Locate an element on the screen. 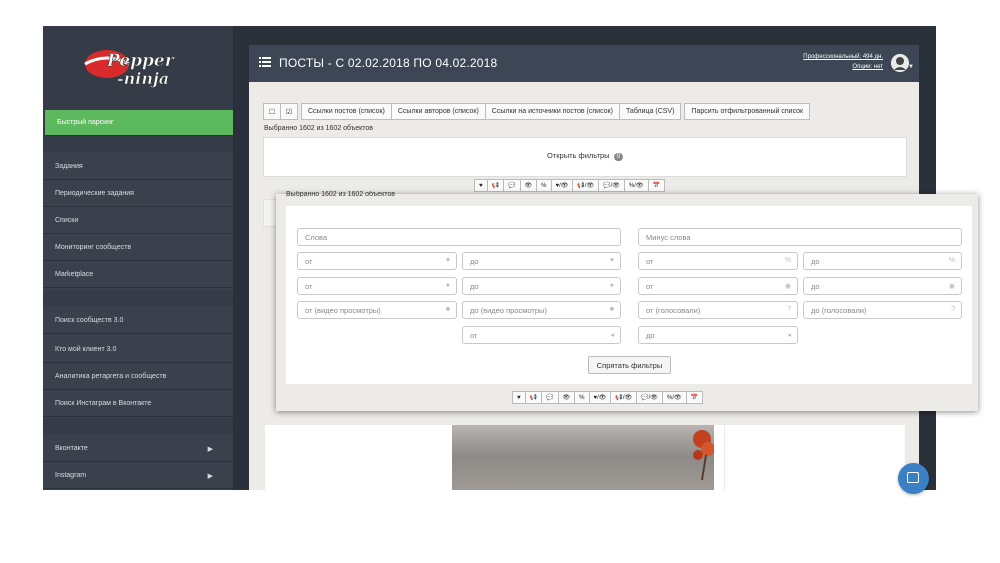 This screenshot has height=563, width=1000. votes-from-input: от (голосовали)? is located at coordinates (718, 310).